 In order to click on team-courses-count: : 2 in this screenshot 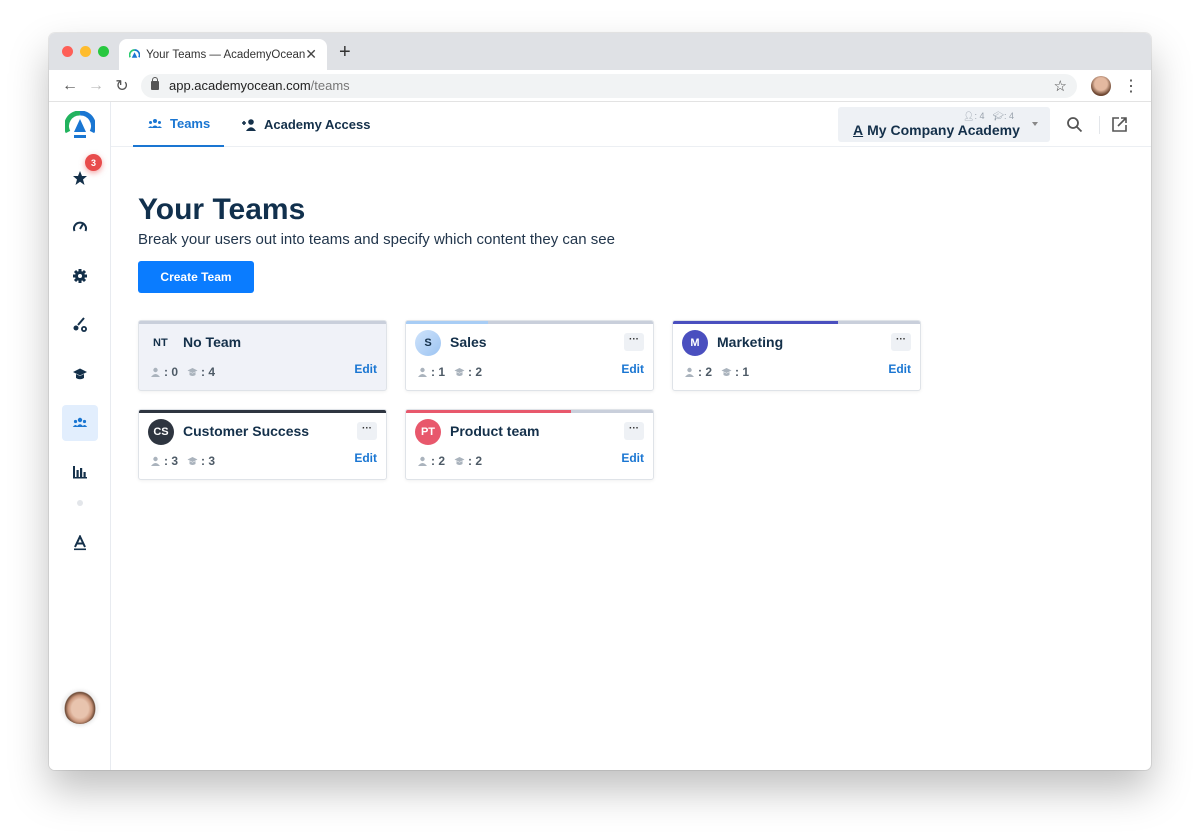, I will do `click(468, 461)`.